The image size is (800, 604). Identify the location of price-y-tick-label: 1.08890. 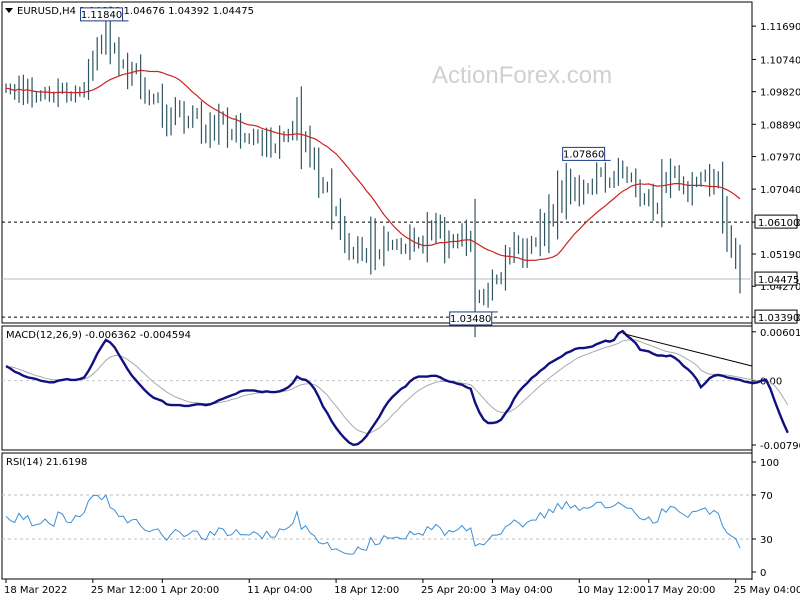
(780, 125).